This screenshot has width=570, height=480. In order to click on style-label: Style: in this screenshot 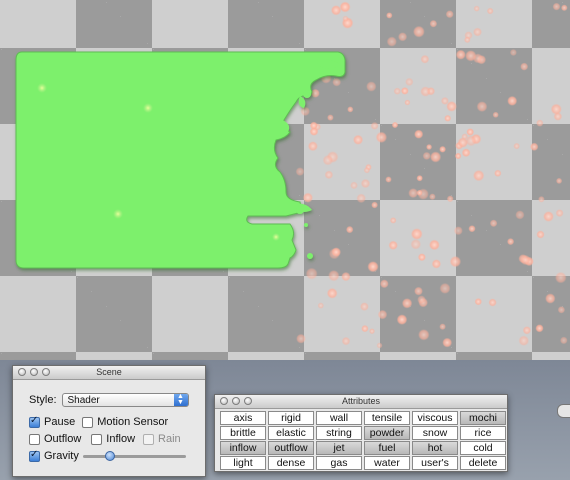, I will do `click(43, 400)`.